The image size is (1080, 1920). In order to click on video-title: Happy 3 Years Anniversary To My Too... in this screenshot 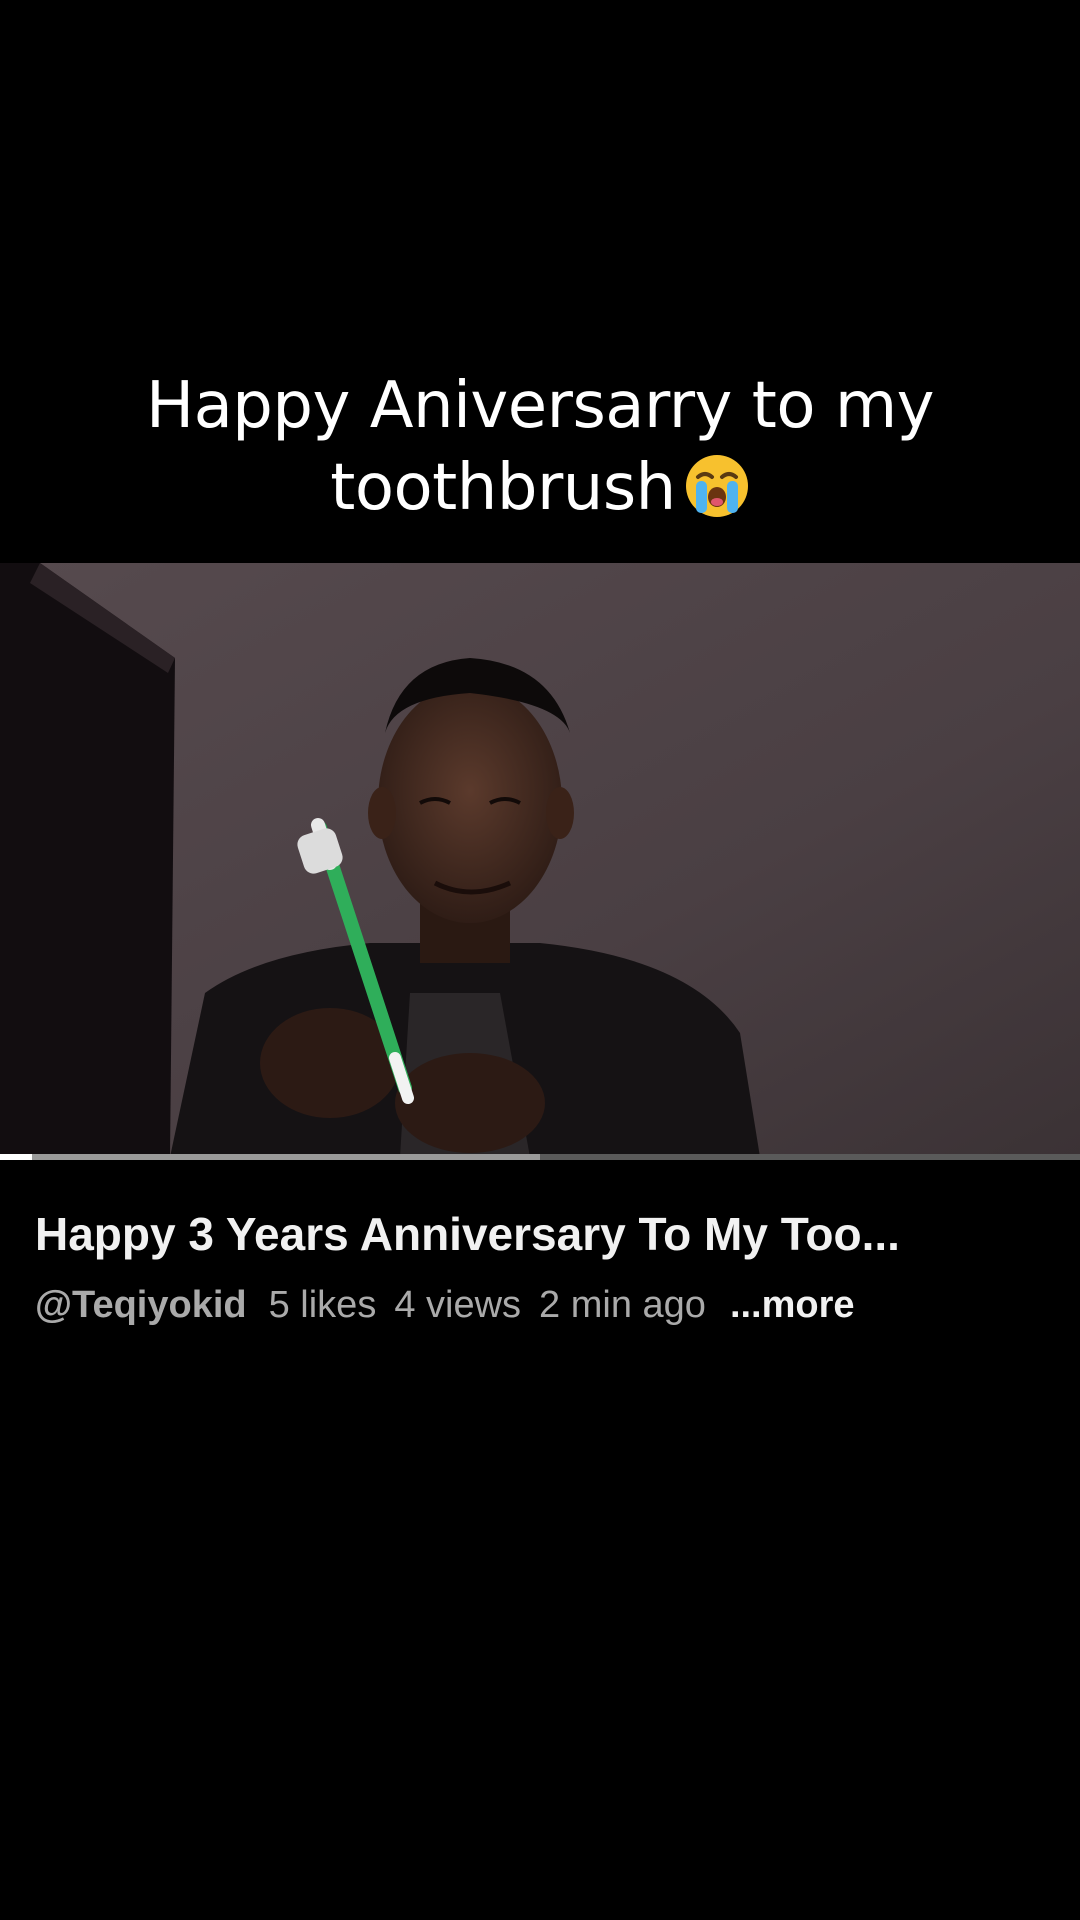, I will do `click(540, 1234)`.